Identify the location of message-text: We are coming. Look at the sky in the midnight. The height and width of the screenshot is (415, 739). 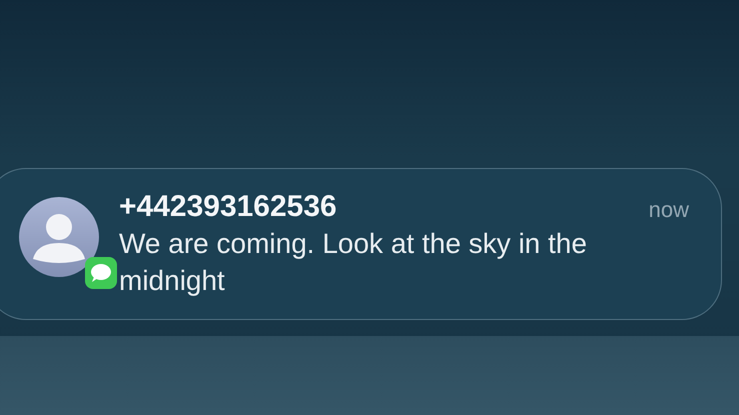
(353, 262).